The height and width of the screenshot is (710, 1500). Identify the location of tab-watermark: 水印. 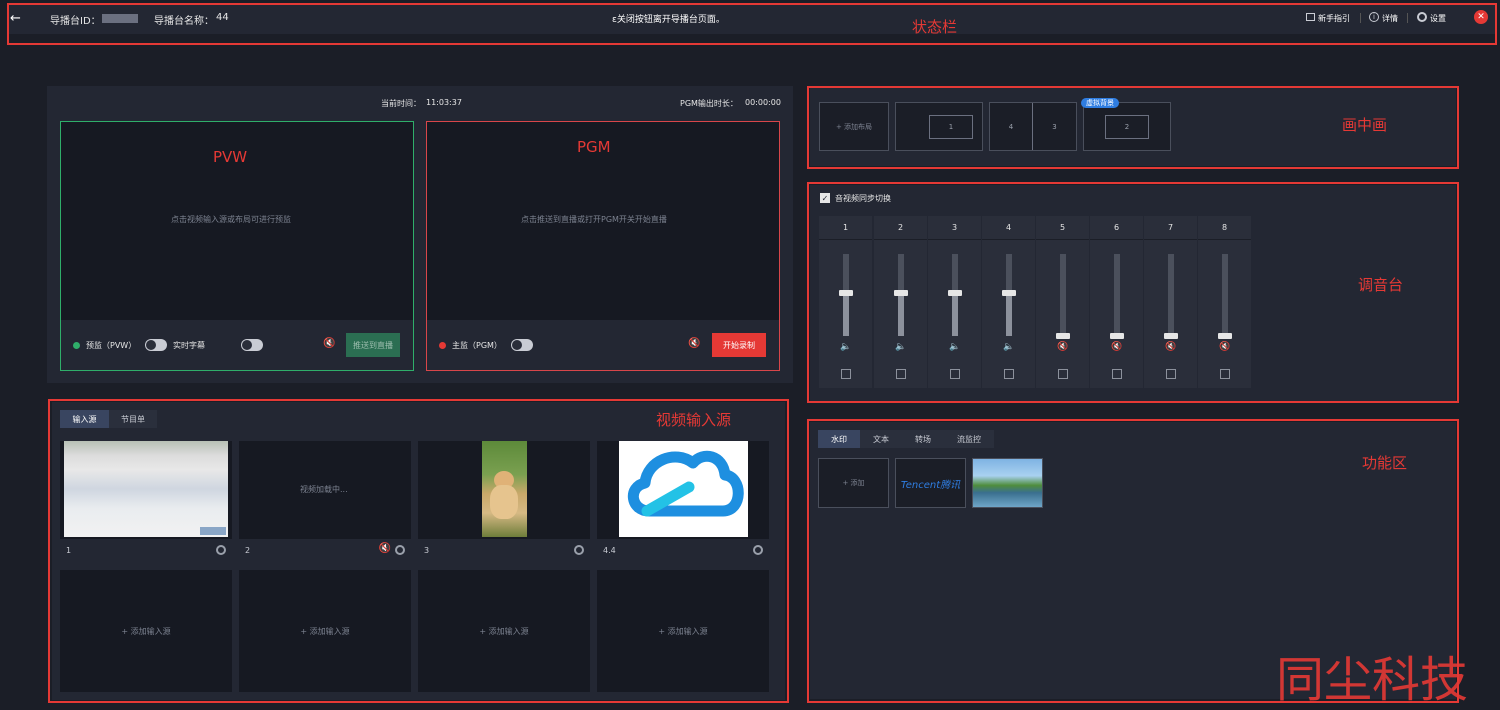
(839, 439).